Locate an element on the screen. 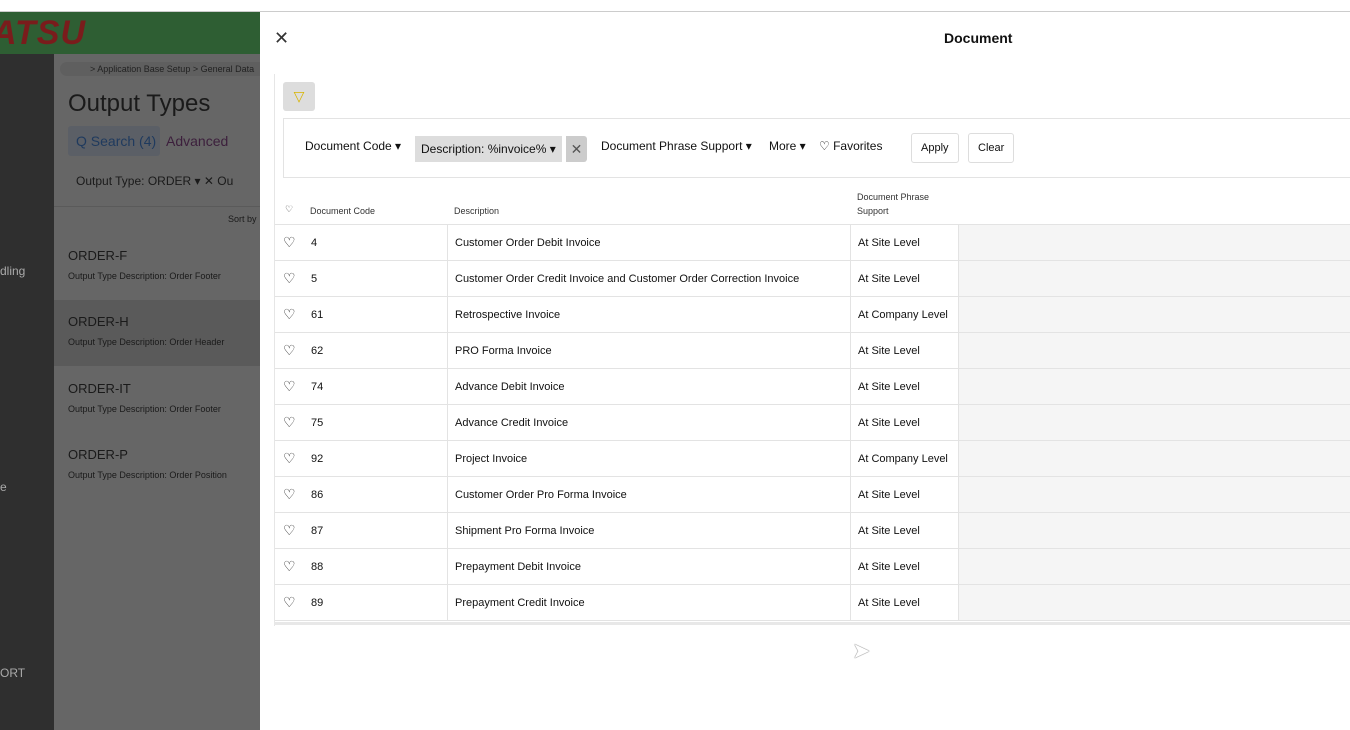 This screenshot has width=1350, height=730. sidebar-item: e is located at coordinates (3, 487).